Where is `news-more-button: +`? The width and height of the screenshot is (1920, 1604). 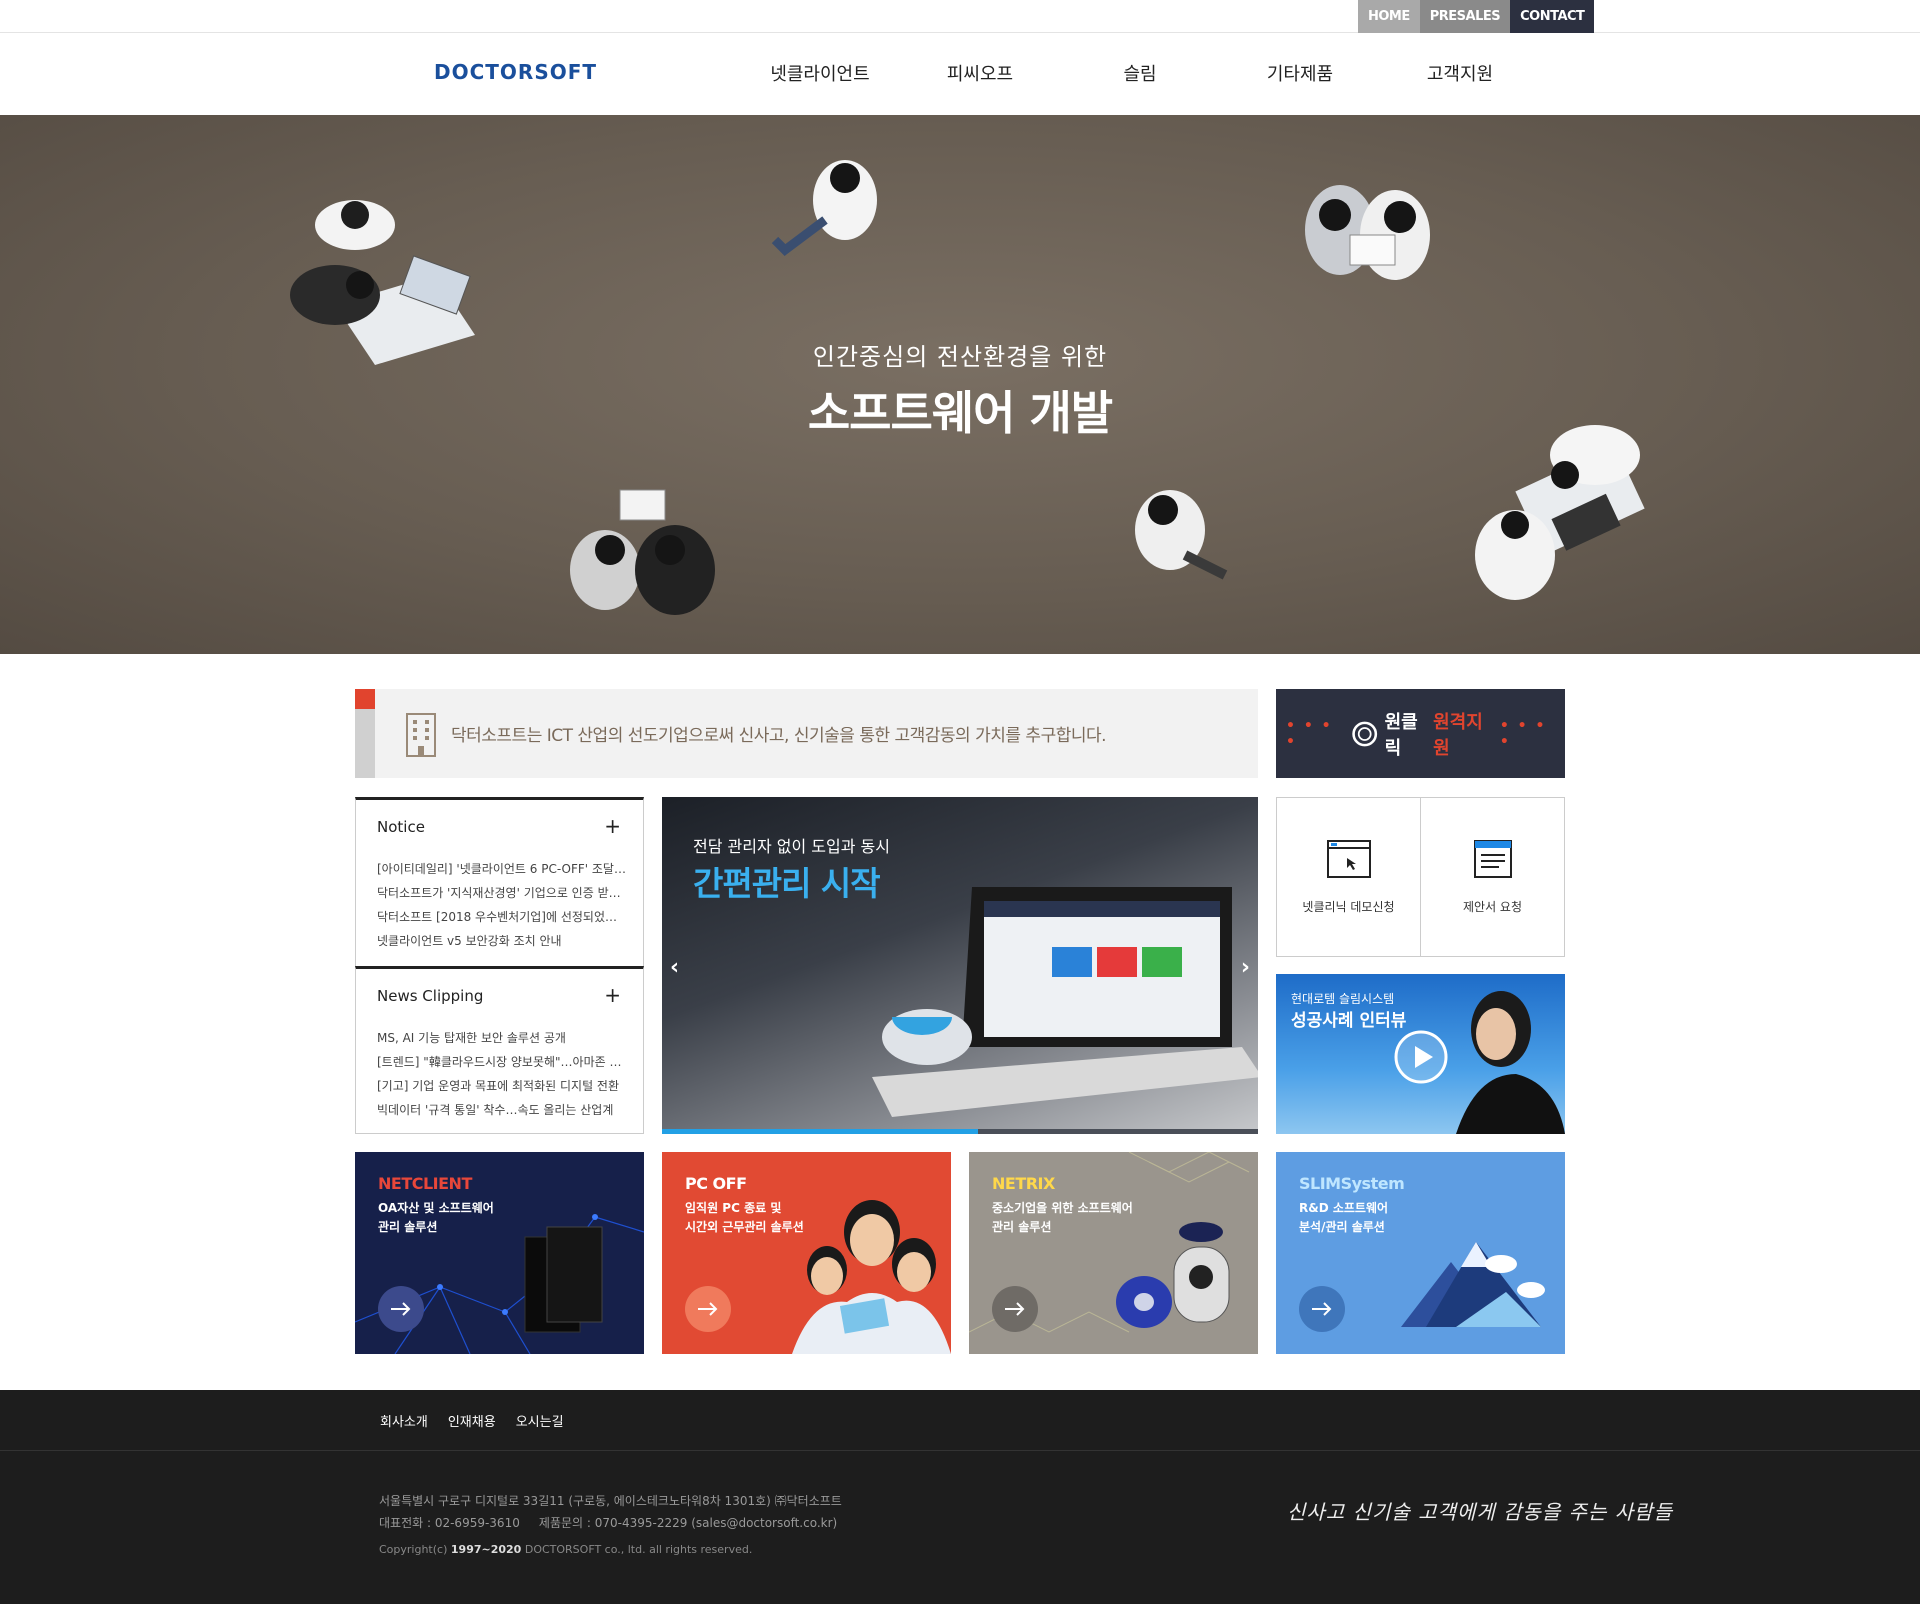 news-more-button: + is located at coordinates (612, 995).